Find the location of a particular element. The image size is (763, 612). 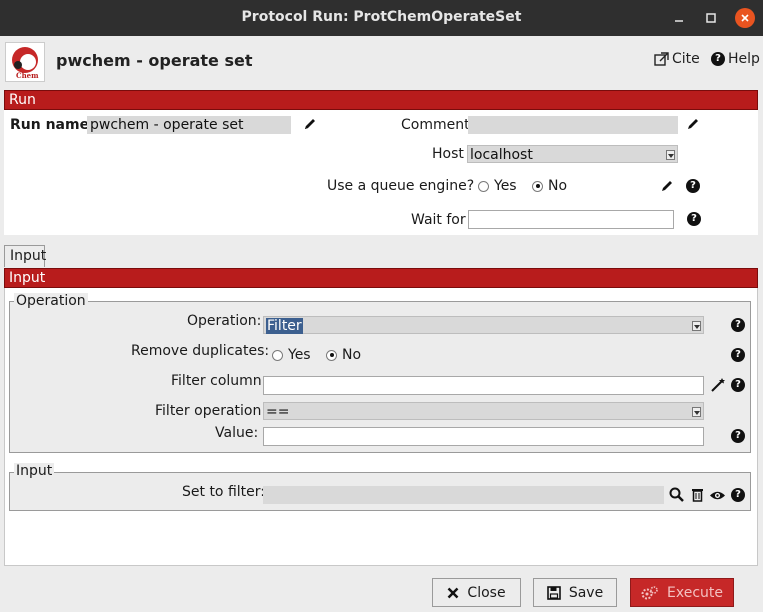

remove-dup-no-radio: No is located at coordinates (343, 355).